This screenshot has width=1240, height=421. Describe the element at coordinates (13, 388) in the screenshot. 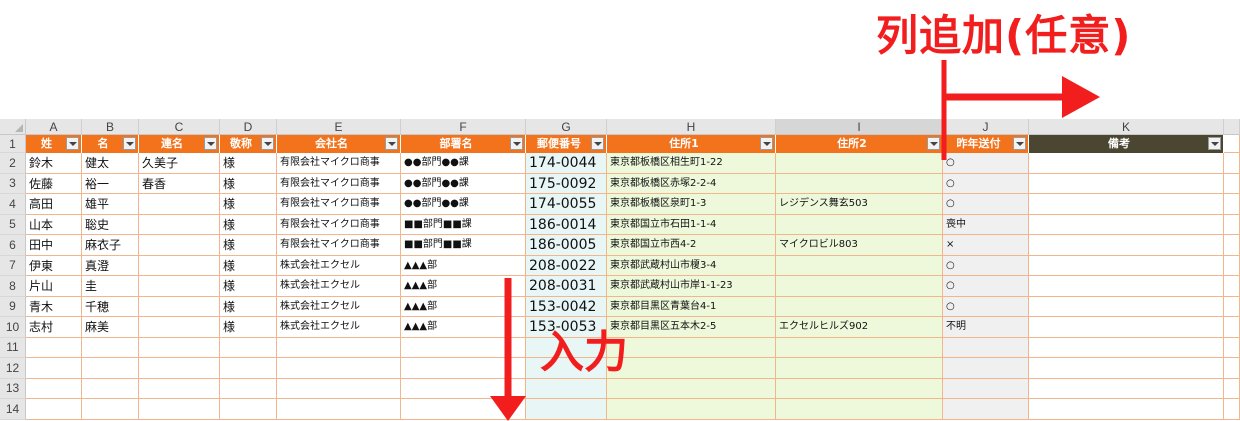

I see `row-header-13: 13` at that location.